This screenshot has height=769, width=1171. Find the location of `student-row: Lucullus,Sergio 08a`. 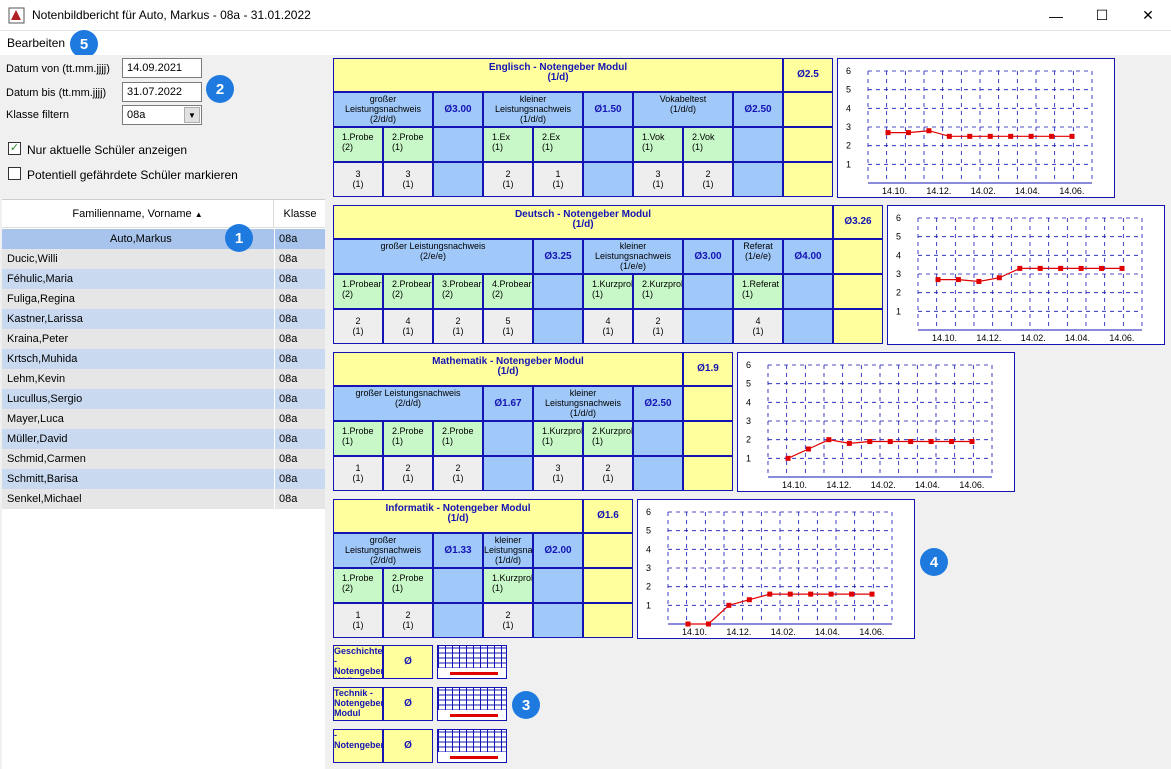

student-row: Lucullus,Sergio 08a is located at coordinates (163, 399).